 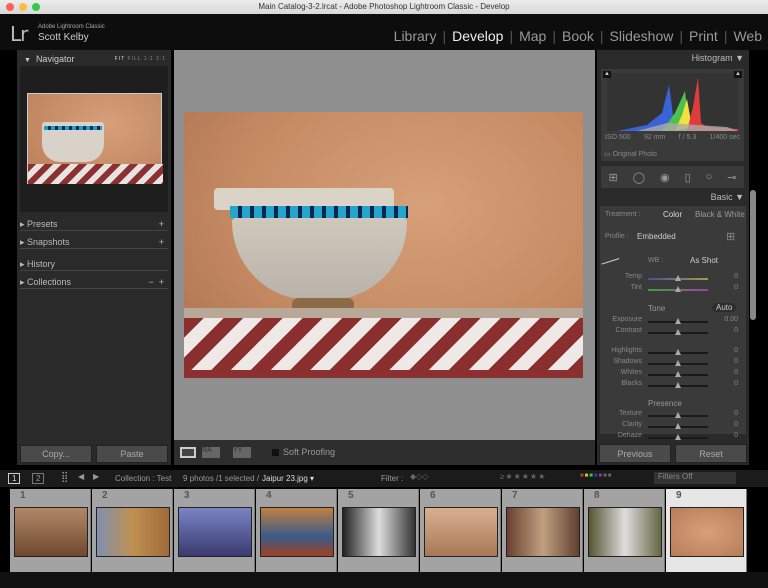 What do you see at coordinates (415, 36) in the screenshot?
I see `module-library: Library` at bounding box center [415, 36].